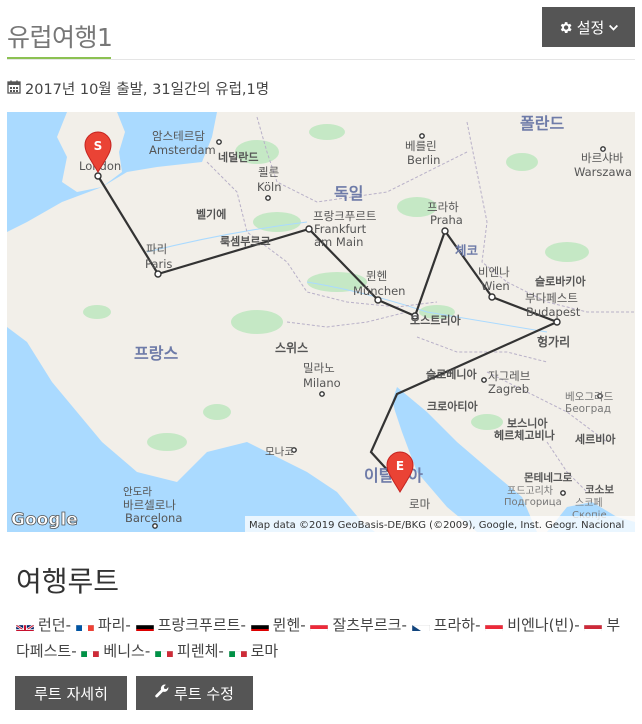  Describe the element at coordinates (268, 172) in the screenshot. I see `label-cologne-ko: 쾰른` at that location.